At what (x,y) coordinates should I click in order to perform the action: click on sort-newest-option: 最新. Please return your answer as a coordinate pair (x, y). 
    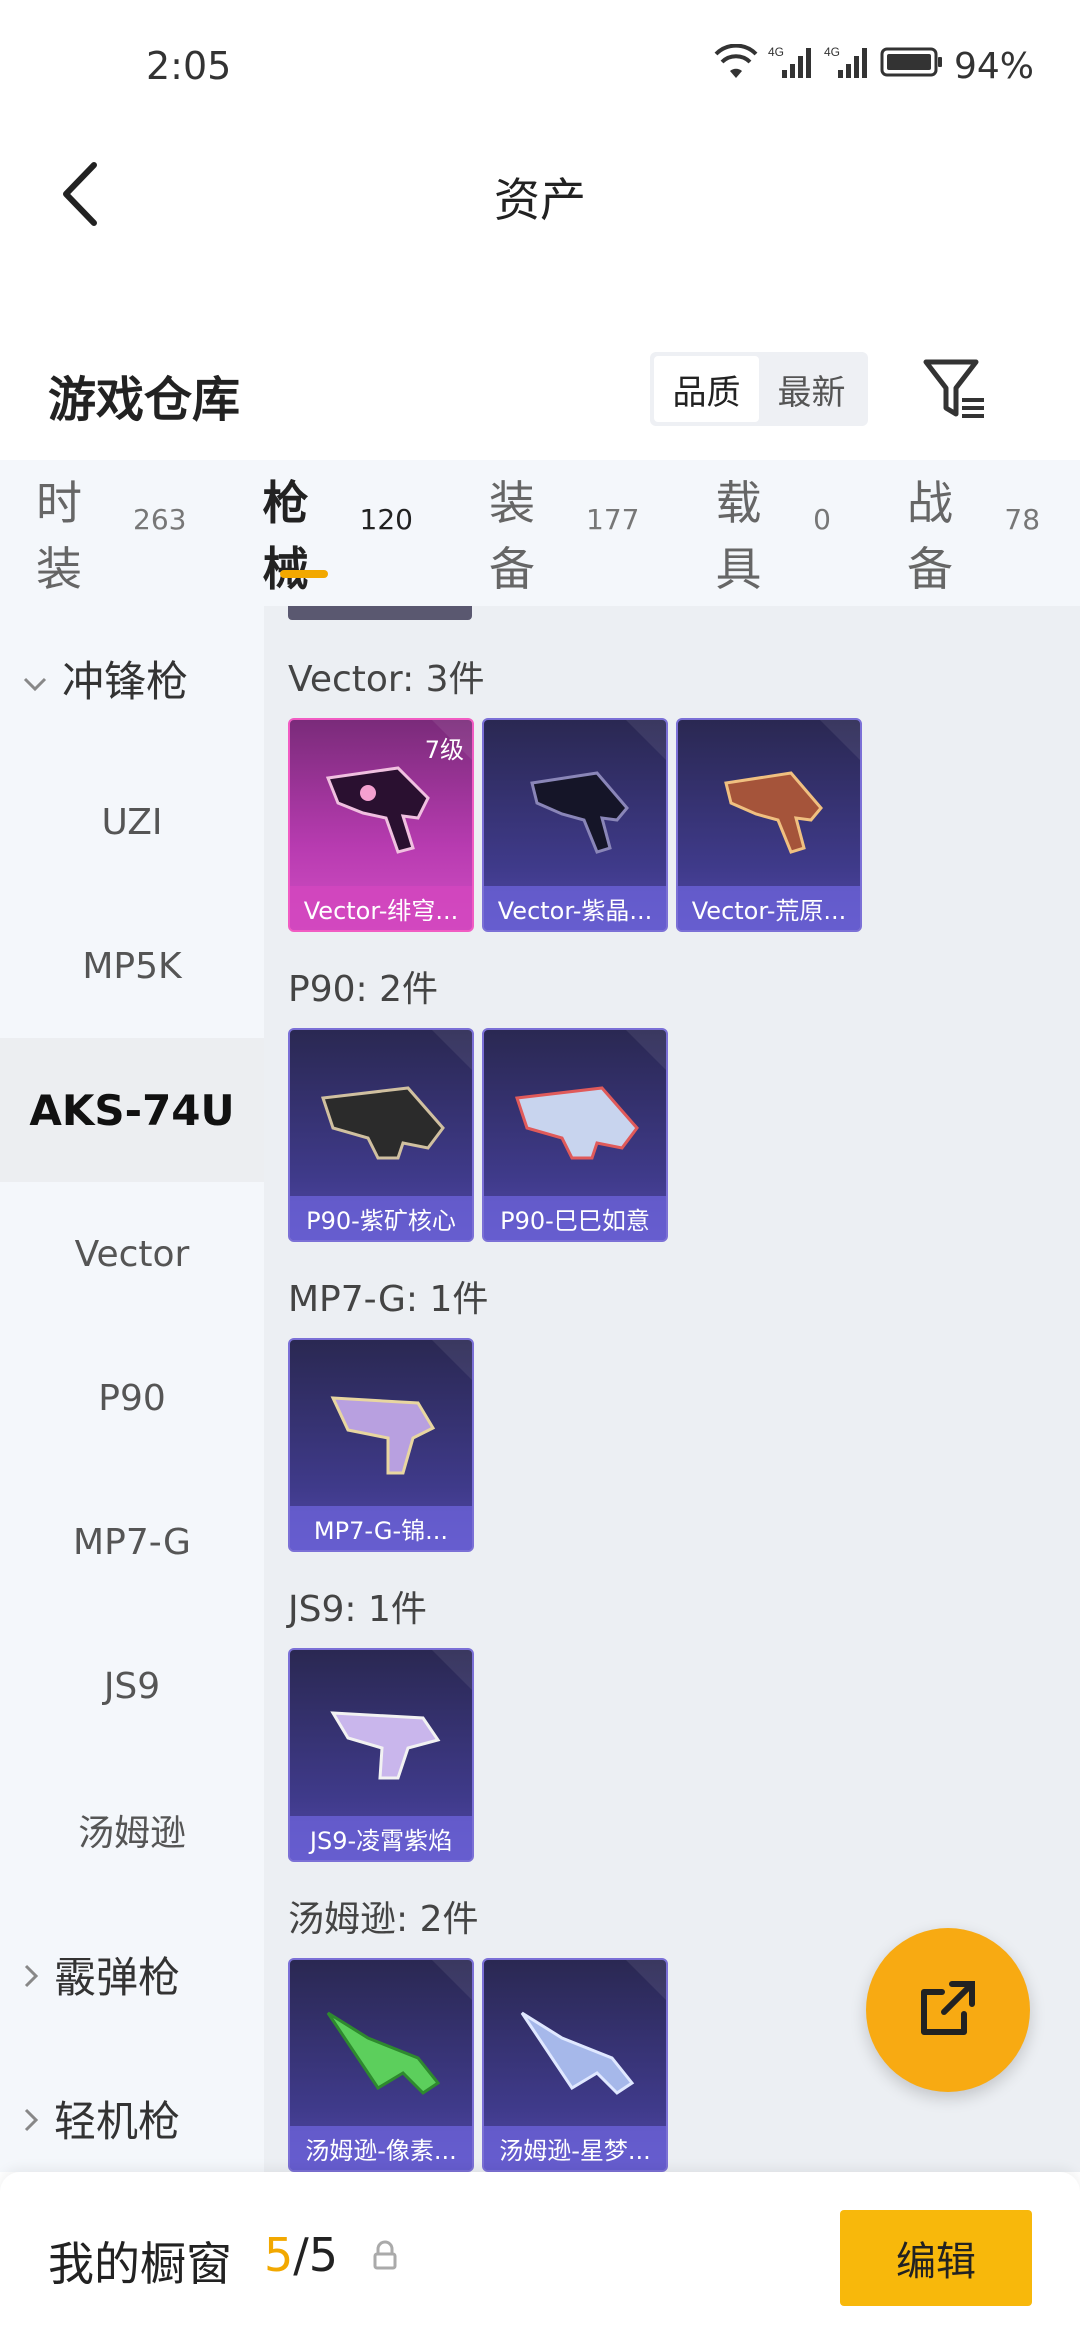
    Looking at the image, I should click on (811, 389).